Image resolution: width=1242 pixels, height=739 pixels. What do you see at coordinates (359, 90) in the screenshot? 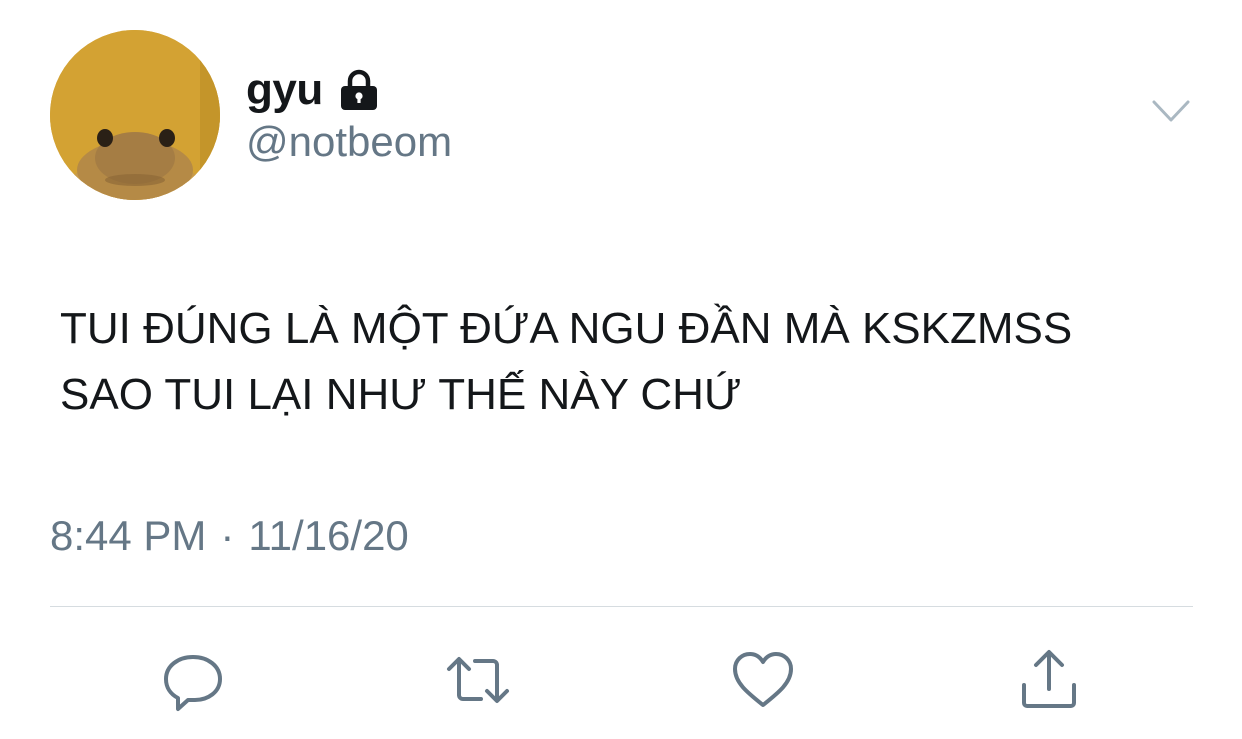
I see `lock-icon` at bounding box center [359, 90].